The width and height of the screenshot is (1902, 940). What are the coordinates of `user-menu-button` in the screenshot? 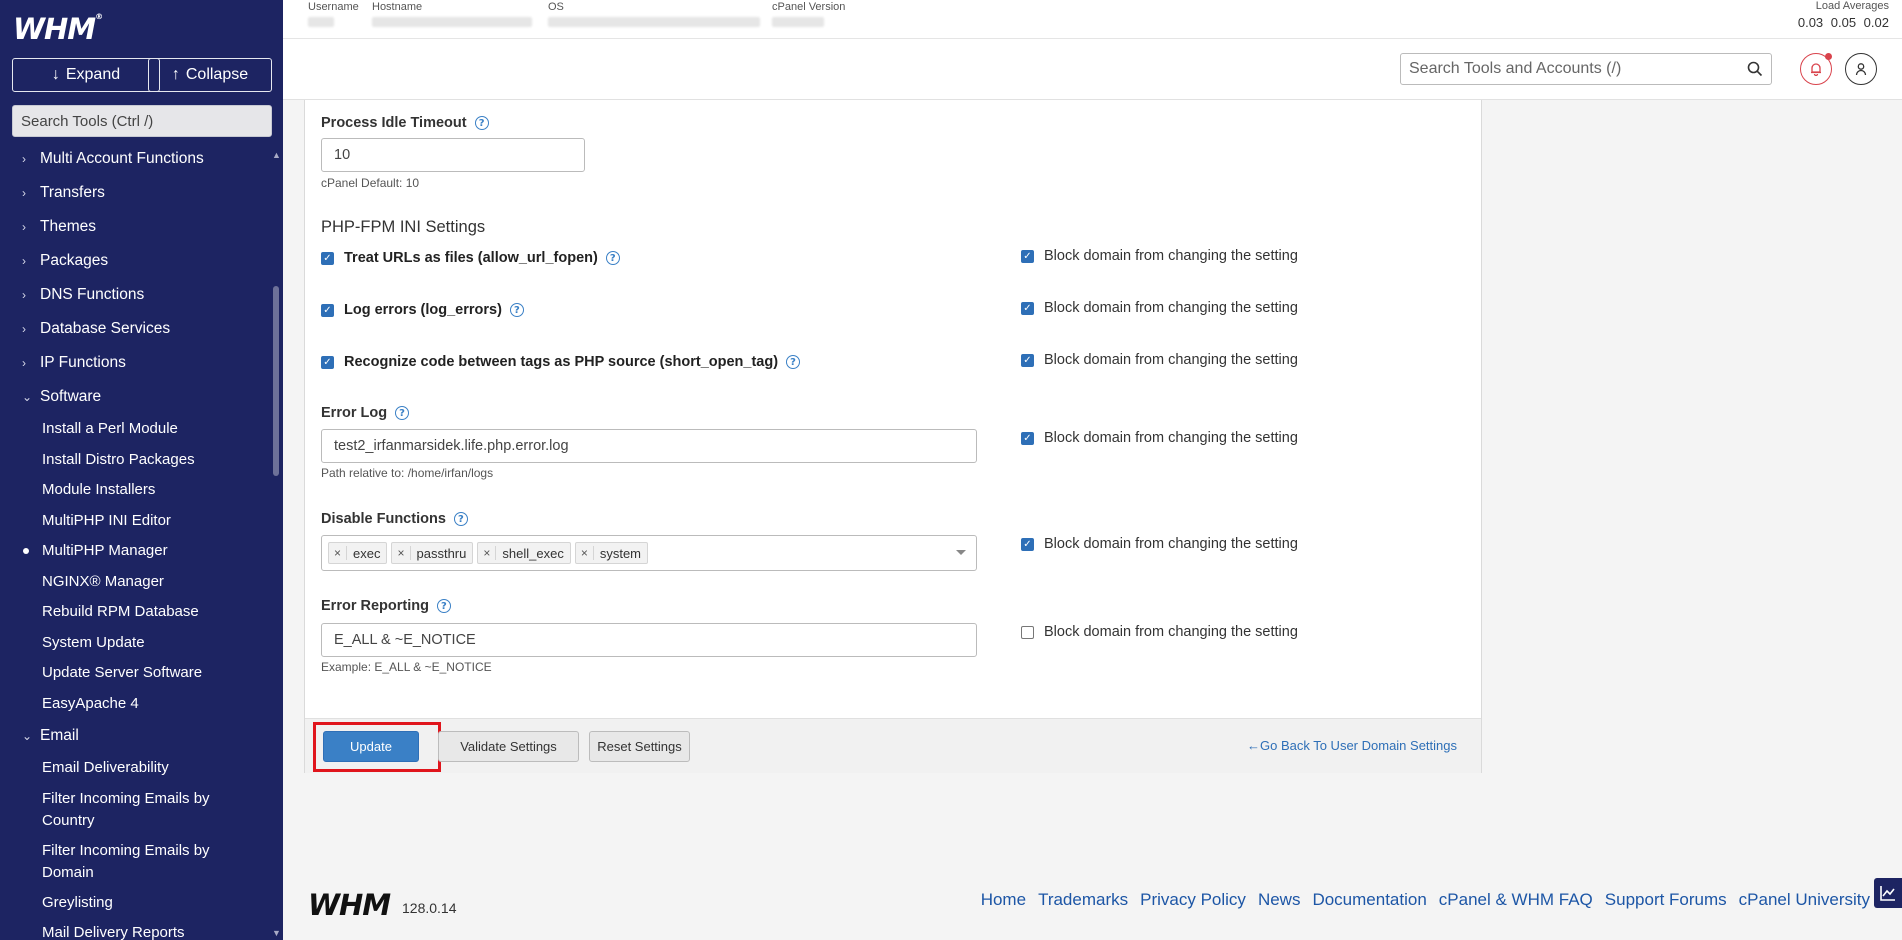 It's located at (1861, 69).